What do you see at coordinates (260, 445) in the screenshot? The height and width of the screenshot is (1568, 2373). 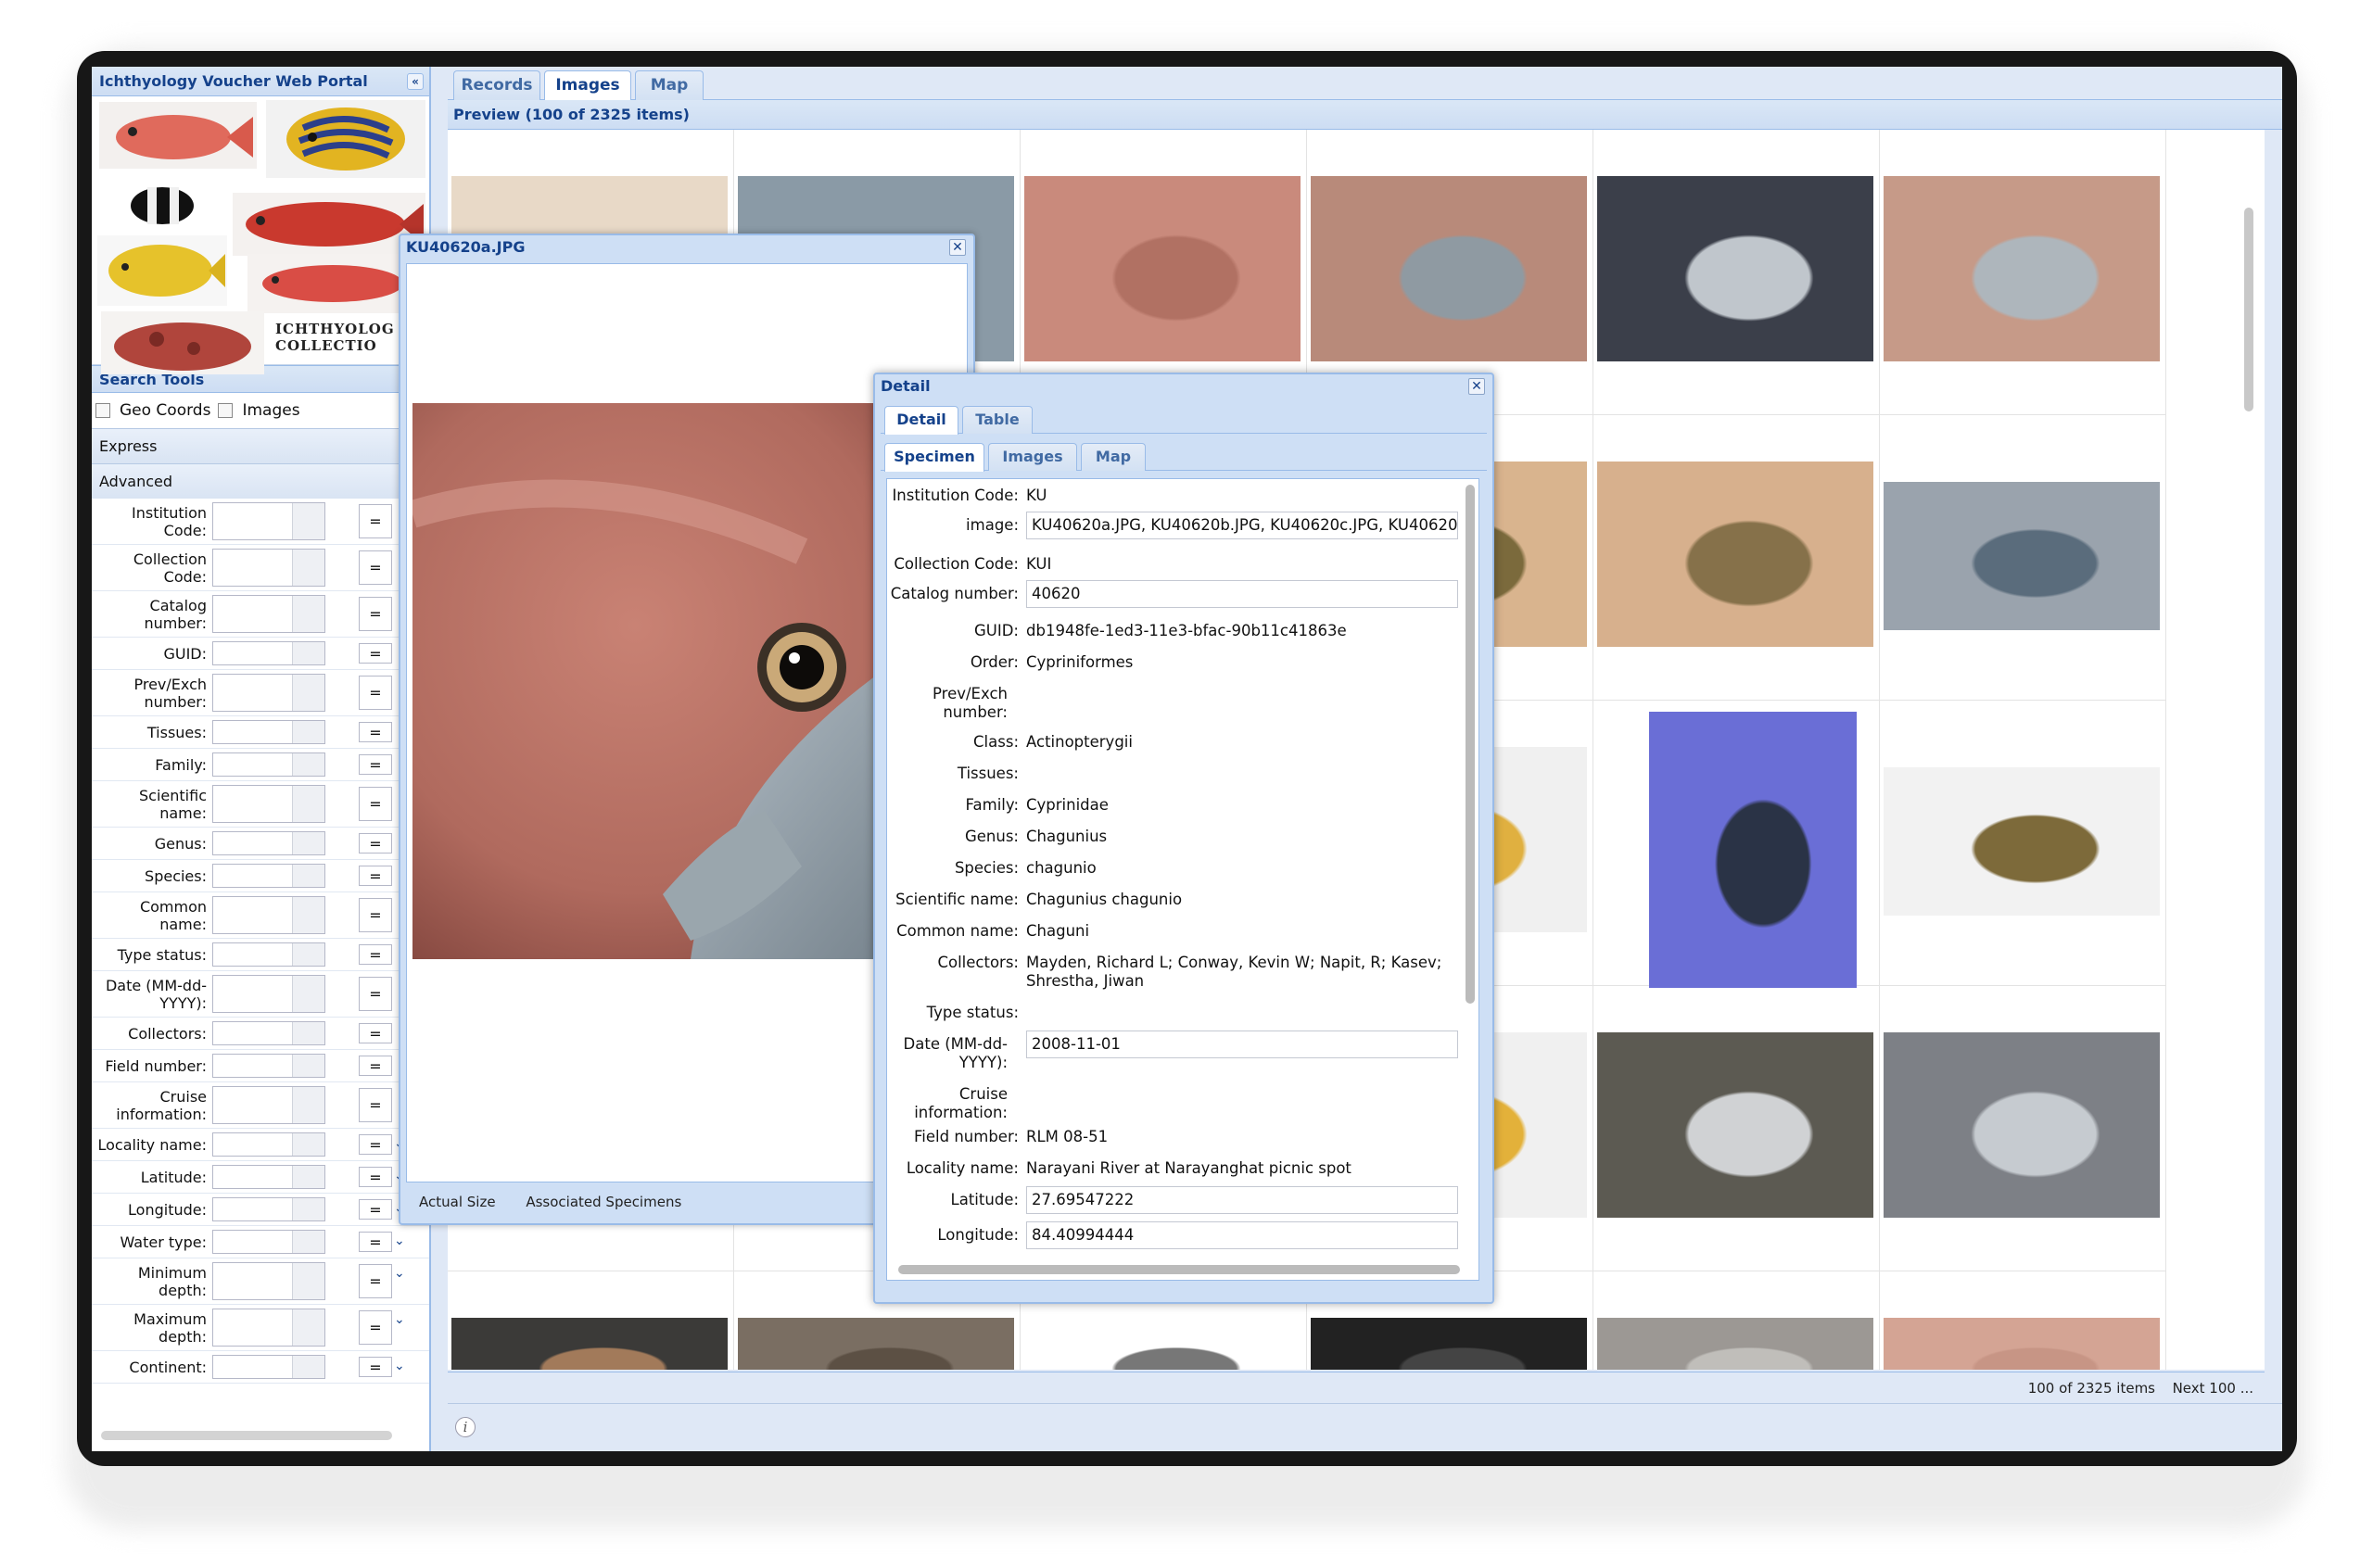 I see `express-section: Express` at bounding box center [260, 445].